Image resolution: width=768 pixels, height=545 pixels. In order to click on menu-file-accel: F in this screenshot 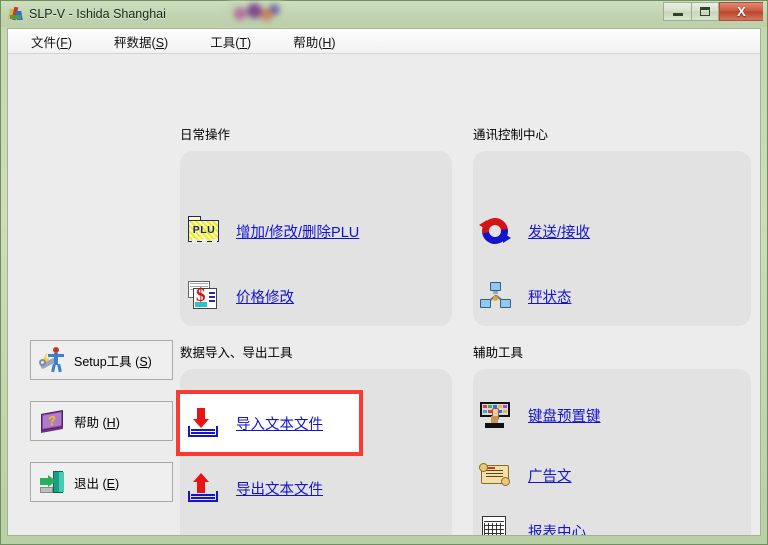, I will do `click(64, 42)`.